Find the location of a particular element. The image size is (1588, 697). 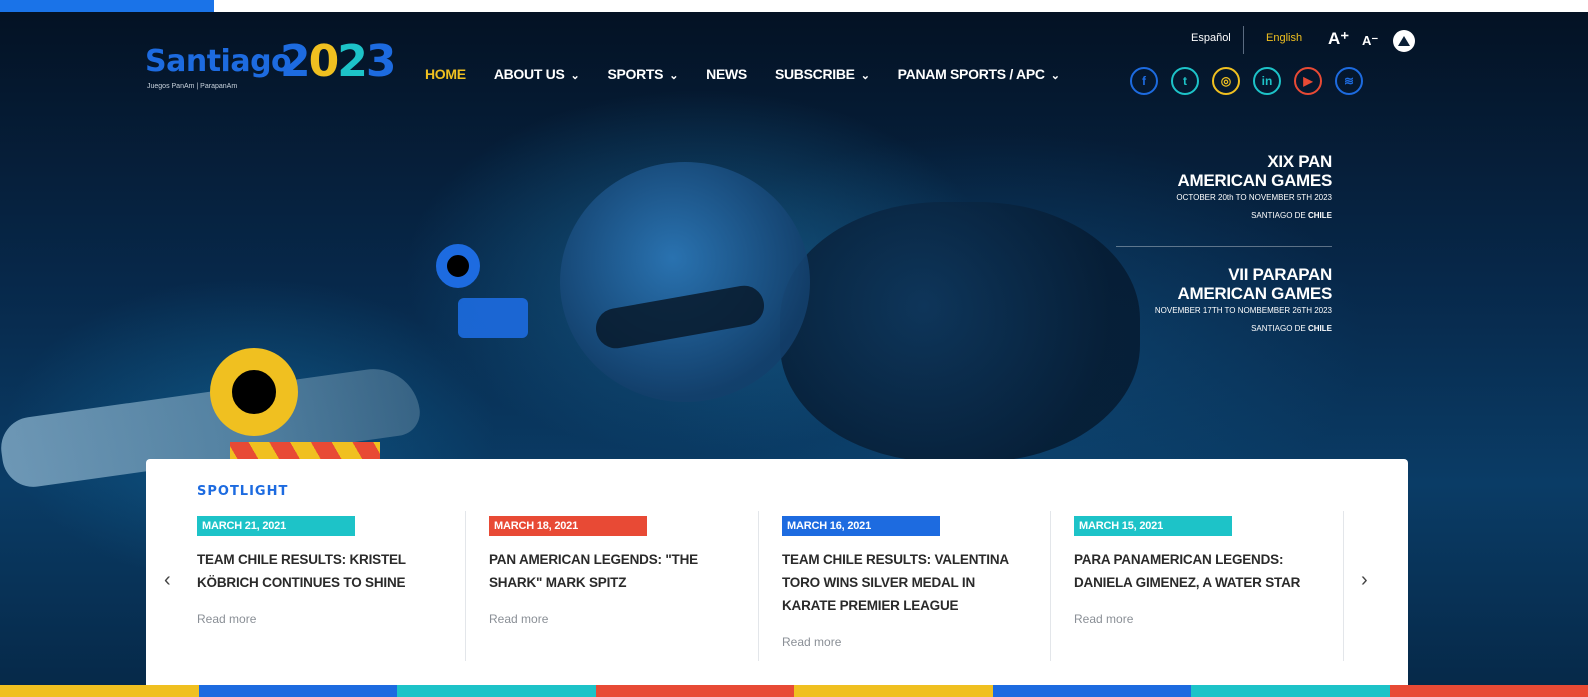

date-badge: MARCH 18, 2021 is located at coordinates (568, 526).